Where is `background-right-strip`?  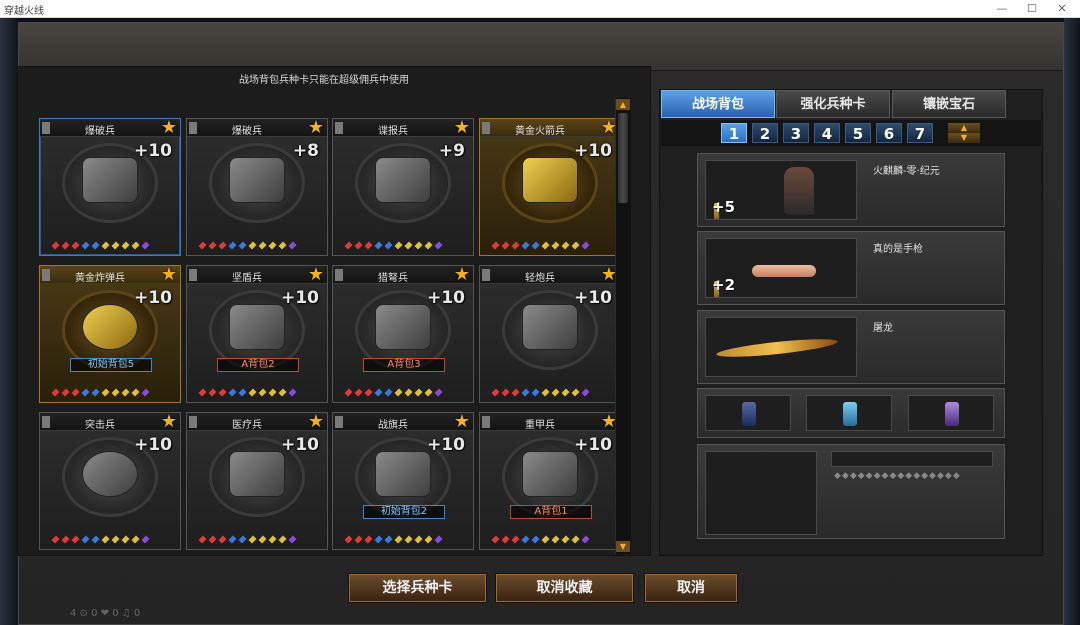 background-right-strip is located at coordinates (1072, 321).